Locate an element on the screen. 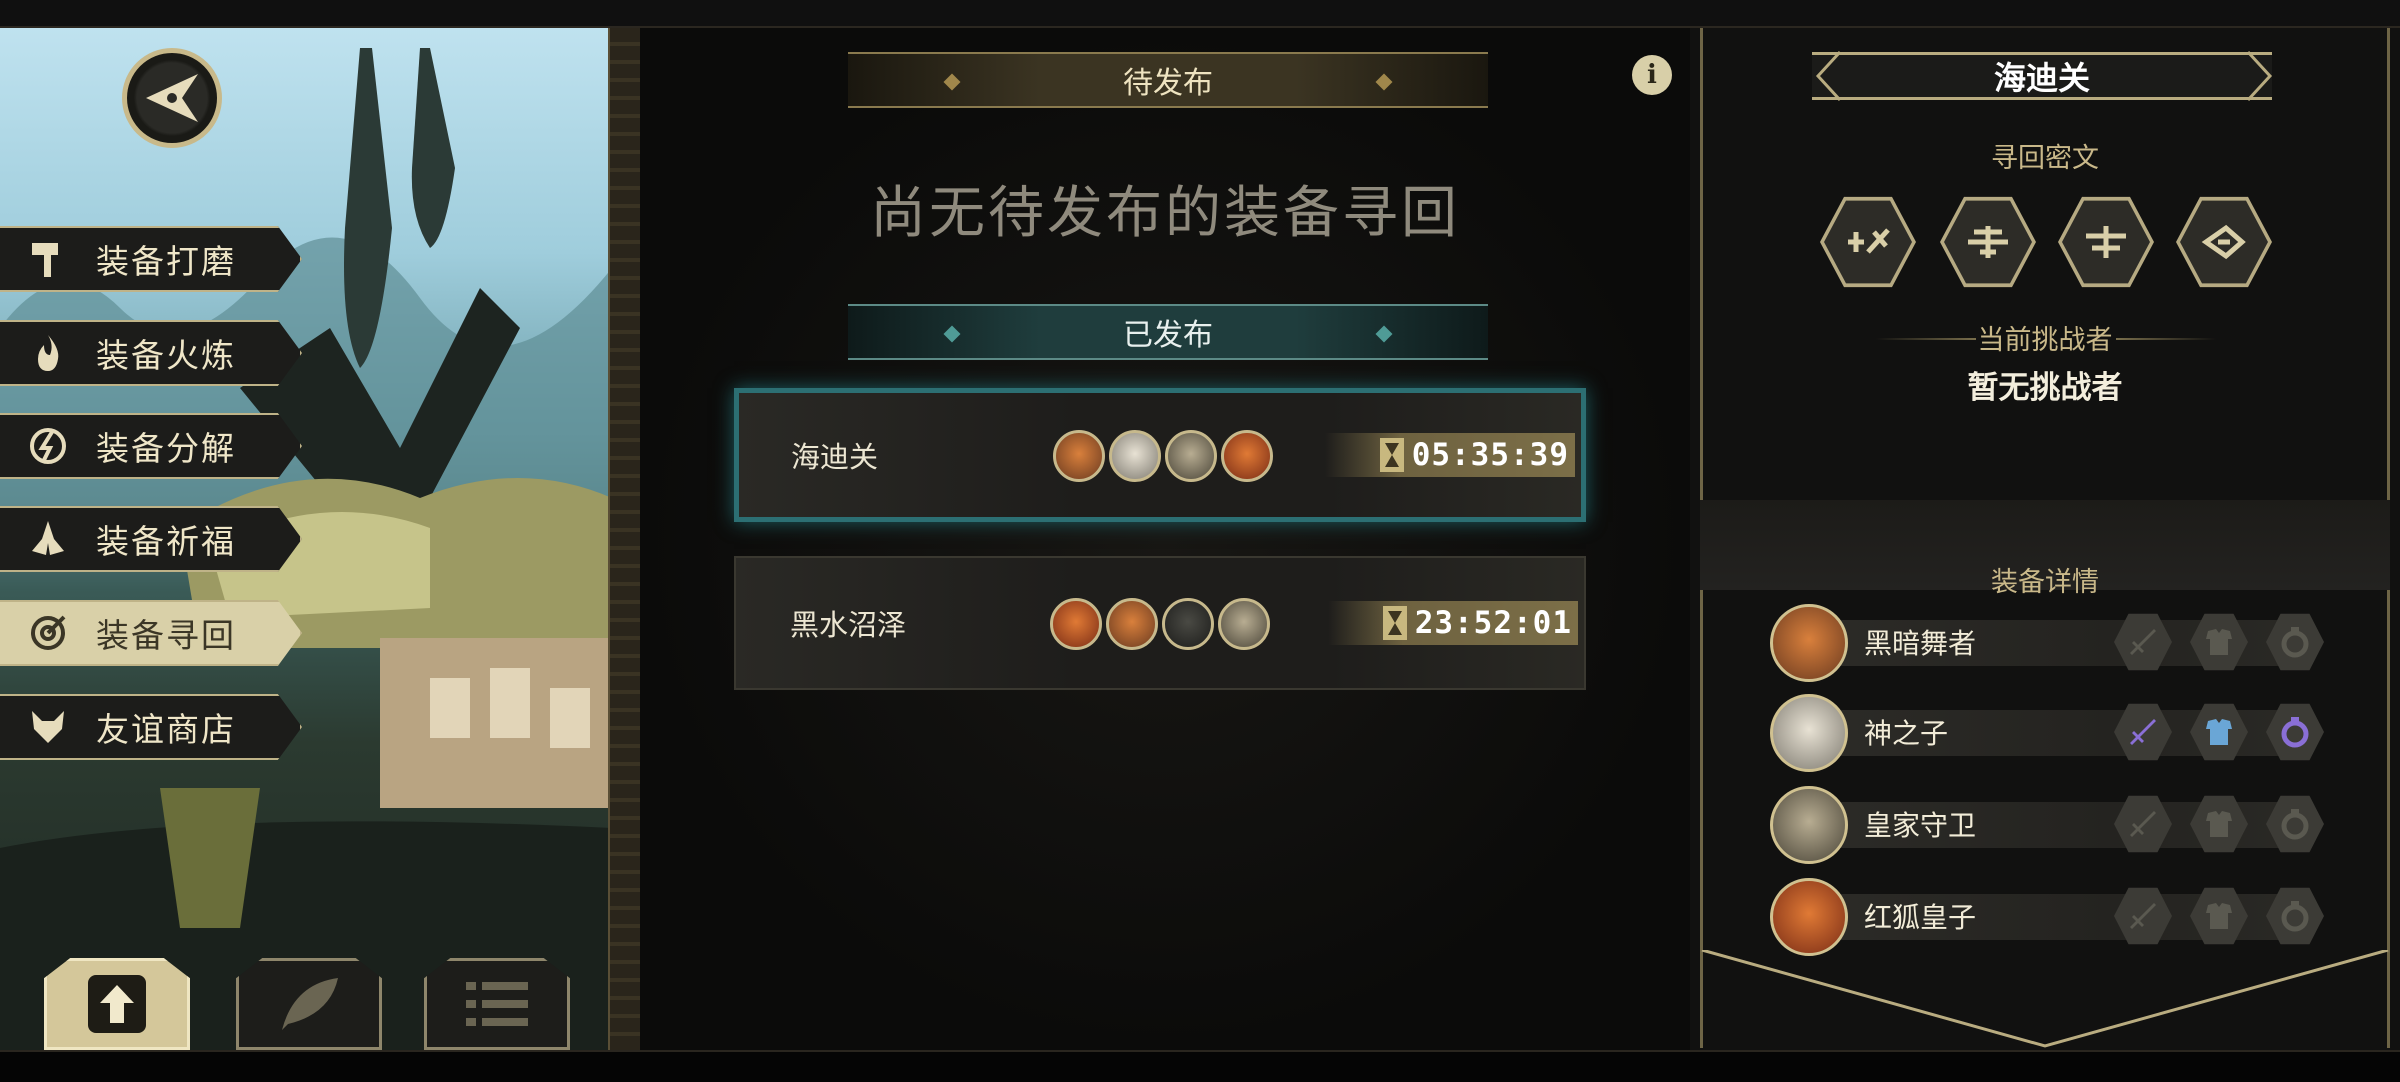 The height and width of the screenshot is (1082, 2400). target-icon is located at coordinates (48, 633).